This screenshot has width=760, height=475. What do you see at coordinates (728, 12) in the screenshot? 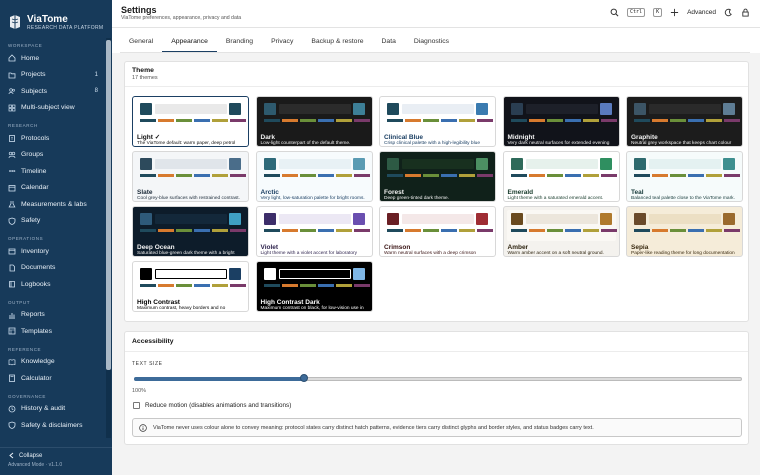
I see `theme-toggle-icon` at bounding box center [728, 12].